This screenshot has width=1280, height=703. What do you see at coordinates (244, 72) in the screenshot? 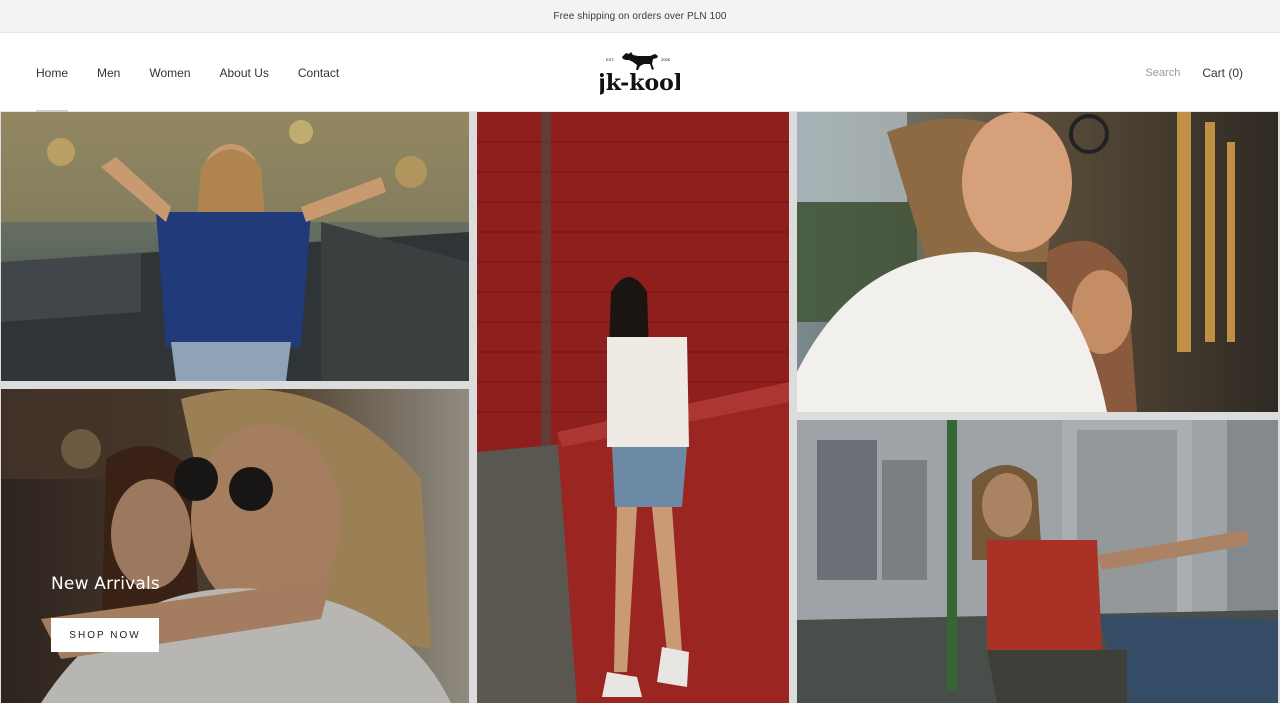
I see `nav-item-about-us: About Us` at bounding box center [244, 72].